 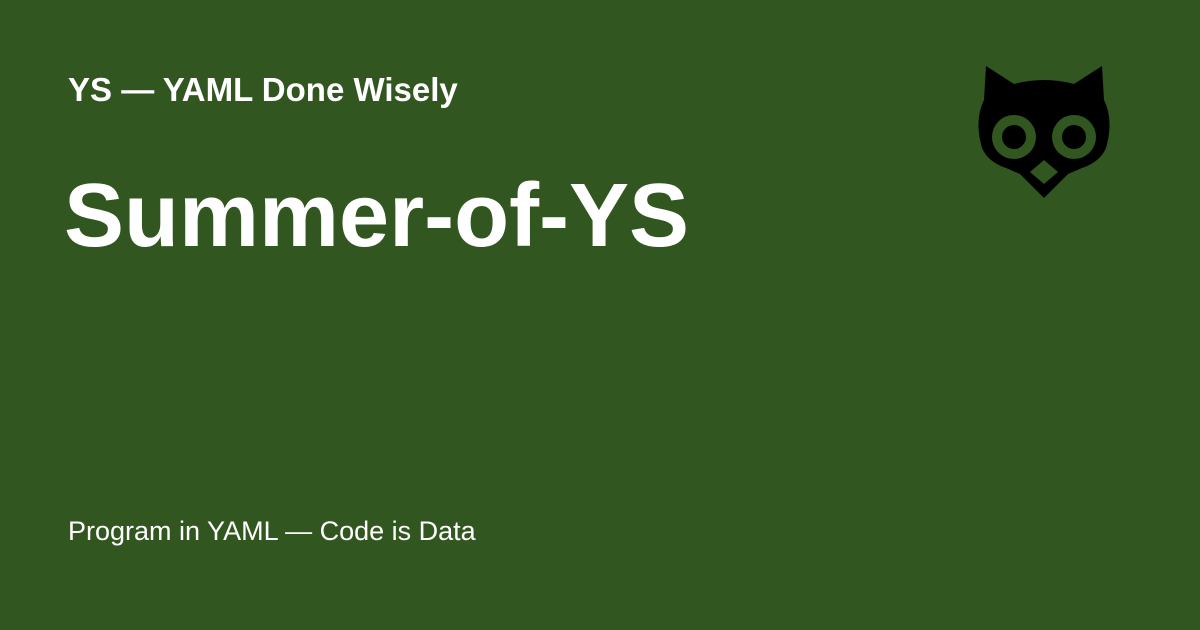 What do you see at coordinates (1044, 132) in the screenshot?
I see `owl-logo-icon` at bounding box center [1044, 132].